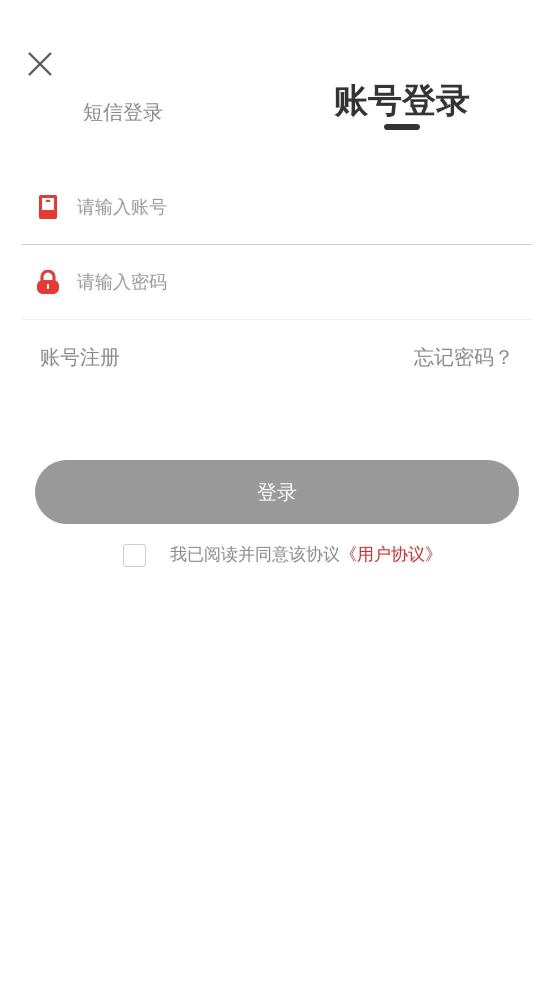 This screenshot has width=554, height=986. I want to click on text-field: 请输入密码, so click(304, 282).